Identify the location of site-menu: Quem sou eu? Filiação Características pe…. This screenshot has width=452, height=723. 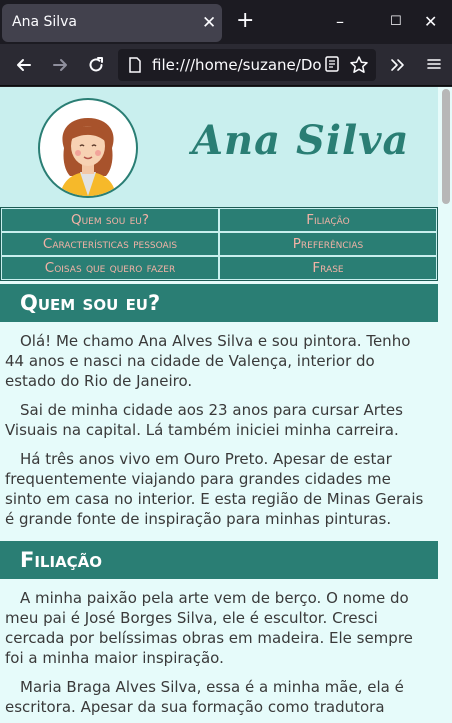
(219, 244).